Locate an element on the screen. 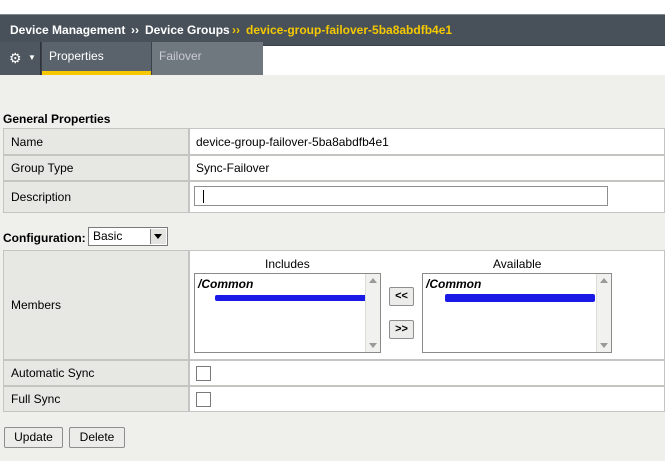  breadcrumb-device-groups: Device Groups is located at coordinates (187, 30).